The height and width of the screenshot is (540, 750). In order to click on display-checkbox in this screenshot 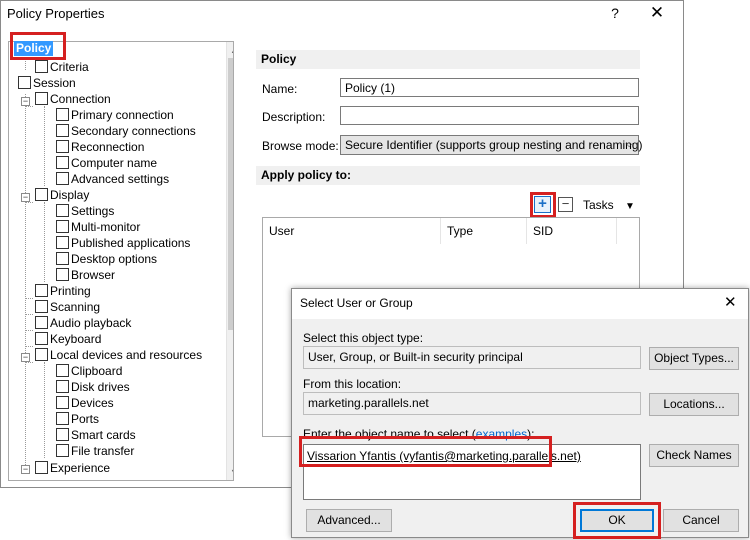, I will do `click(41, 194)`.